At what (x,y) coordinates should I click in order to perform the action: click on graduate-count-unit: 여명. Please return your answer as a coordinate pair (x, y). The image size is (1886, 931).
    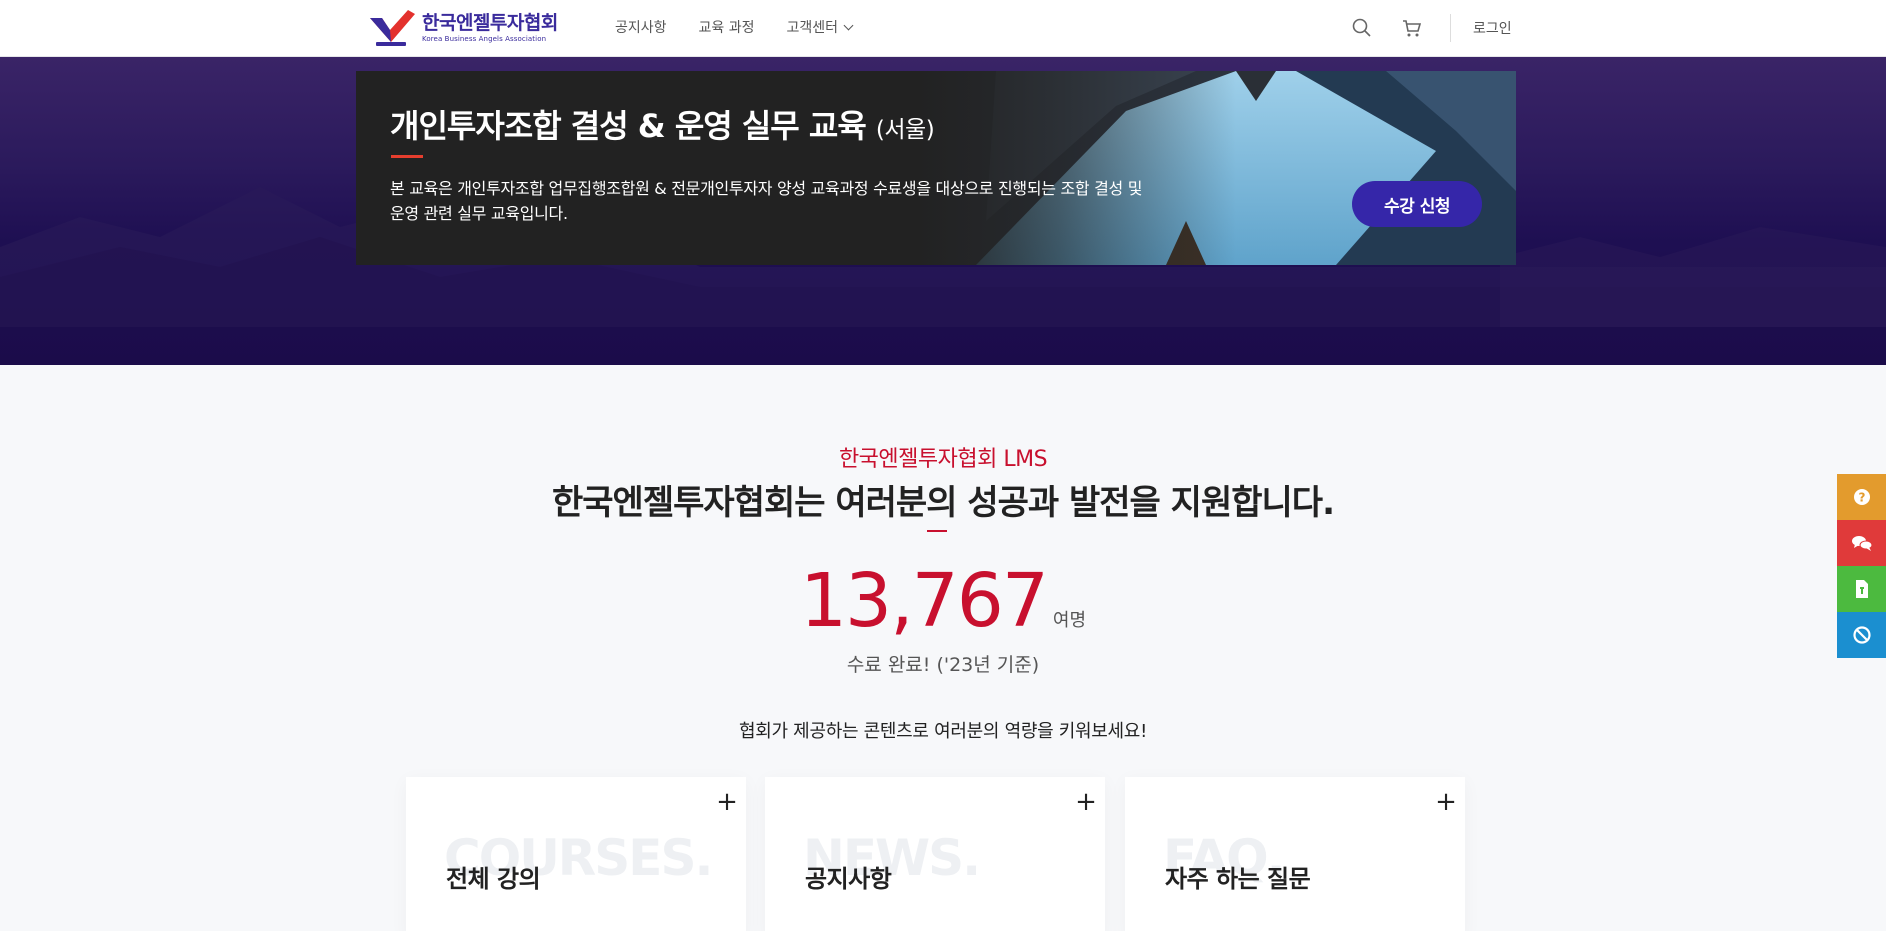
    Looking at the image, I should click on (1069, 620).